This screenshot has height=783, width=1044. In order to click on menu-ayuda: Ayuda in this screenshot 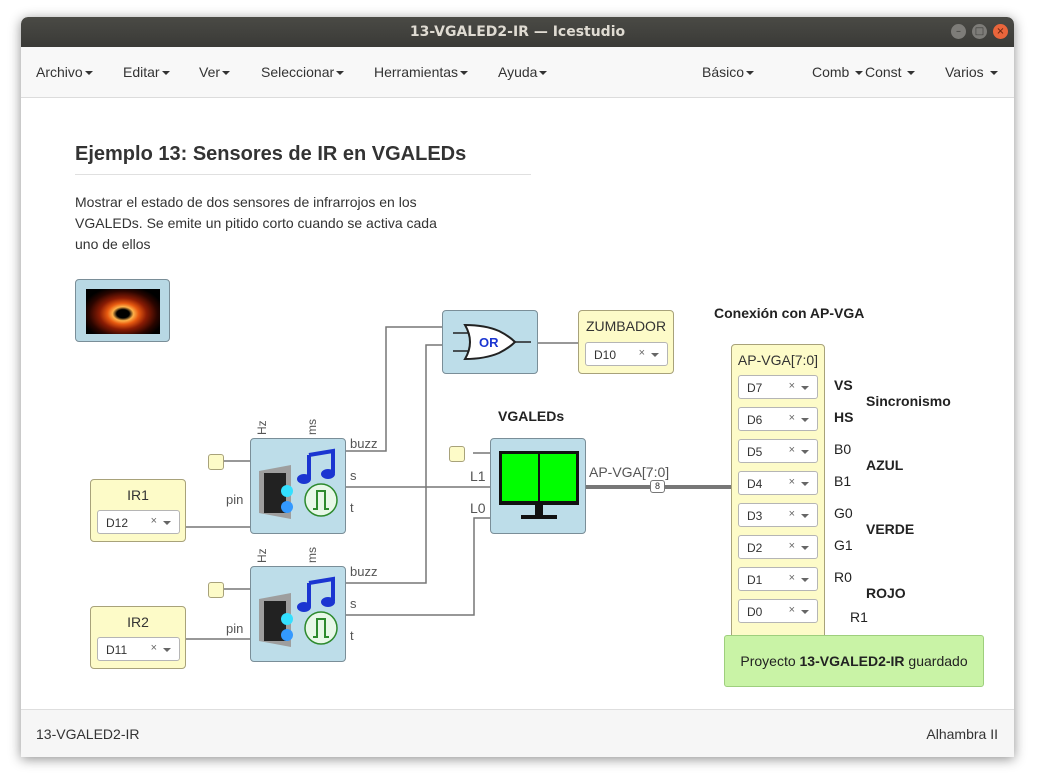, I will do `click(523, 72)`.